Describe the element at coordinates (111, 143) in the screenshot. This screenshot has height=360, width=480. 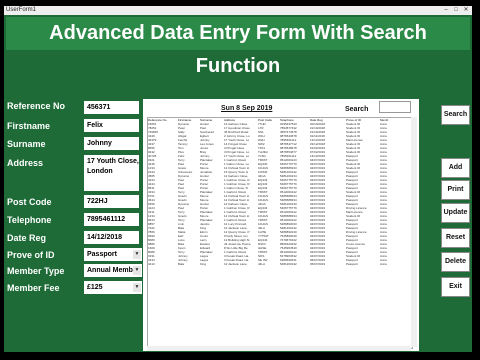
I see `surname-input: Johnny` at that location.